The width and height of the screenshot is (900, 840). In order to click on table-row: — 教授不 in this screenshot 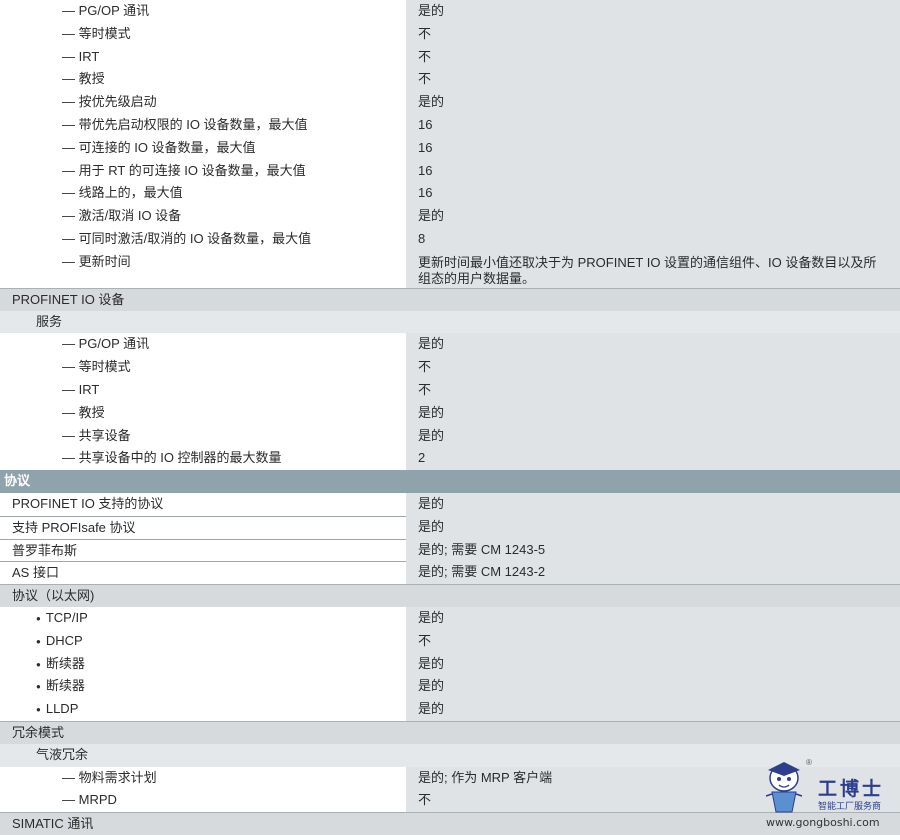, I will do `click(450, 80)`.